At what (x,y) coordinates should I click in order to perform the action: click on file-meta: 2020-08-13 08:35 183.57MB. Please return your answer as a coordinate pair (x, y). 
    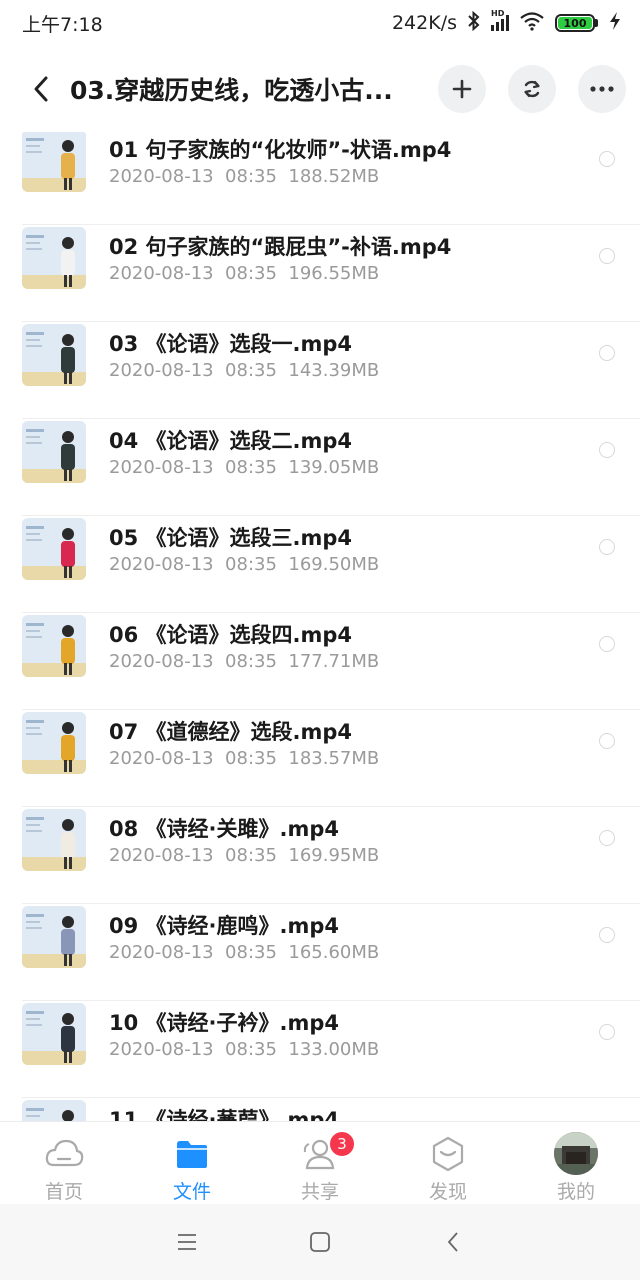
    Looking at the image, I should click on (244, 758).